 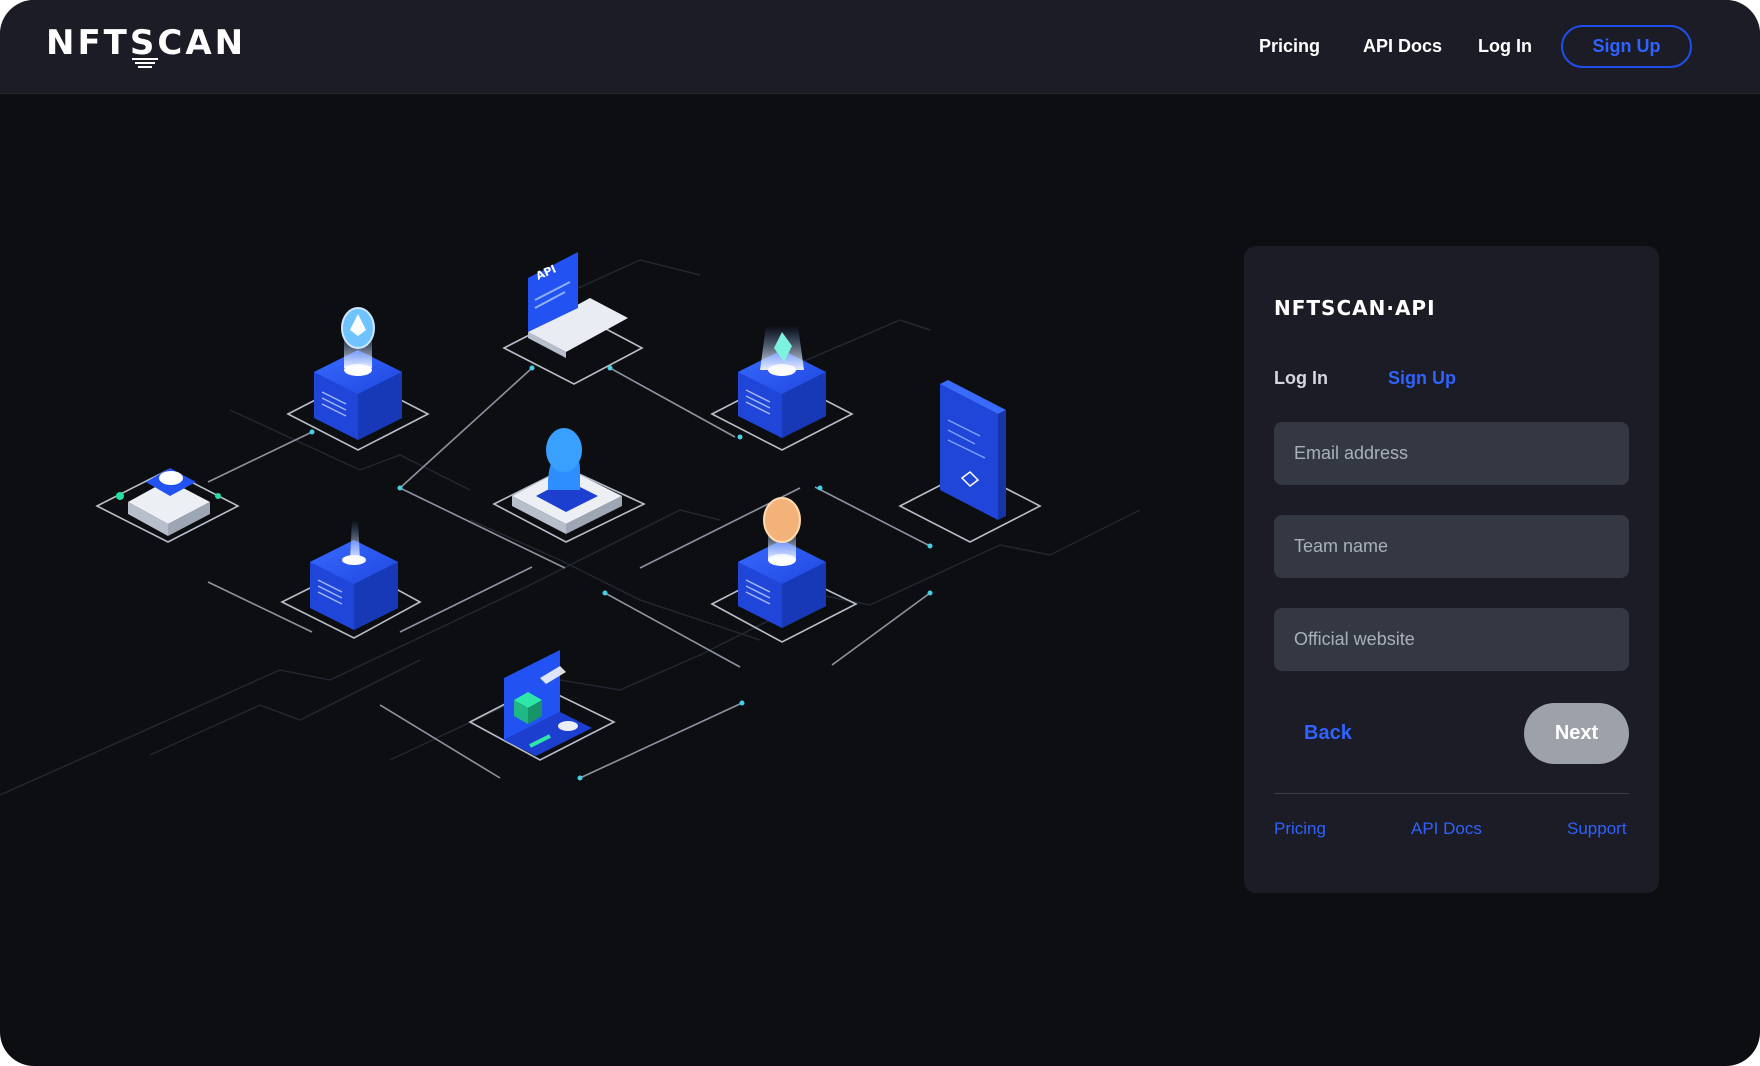 What do you see at coordinates (567, 481) in the screenshot?
I see `chip-icon` at bounding box center [567, 481].